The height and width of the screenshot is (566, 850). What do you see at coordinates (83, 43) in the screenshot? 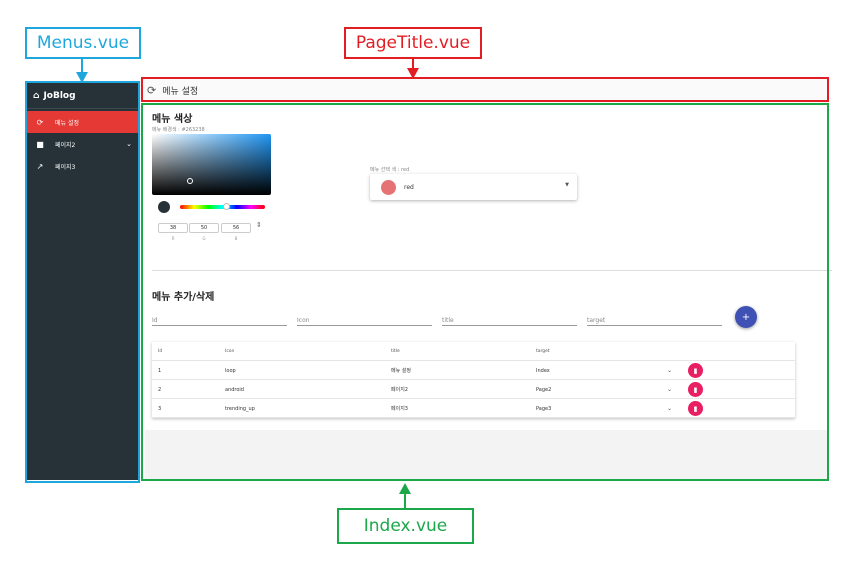
I see `menus-vue-label: Menus.vue` at bounding box center [83, 43].